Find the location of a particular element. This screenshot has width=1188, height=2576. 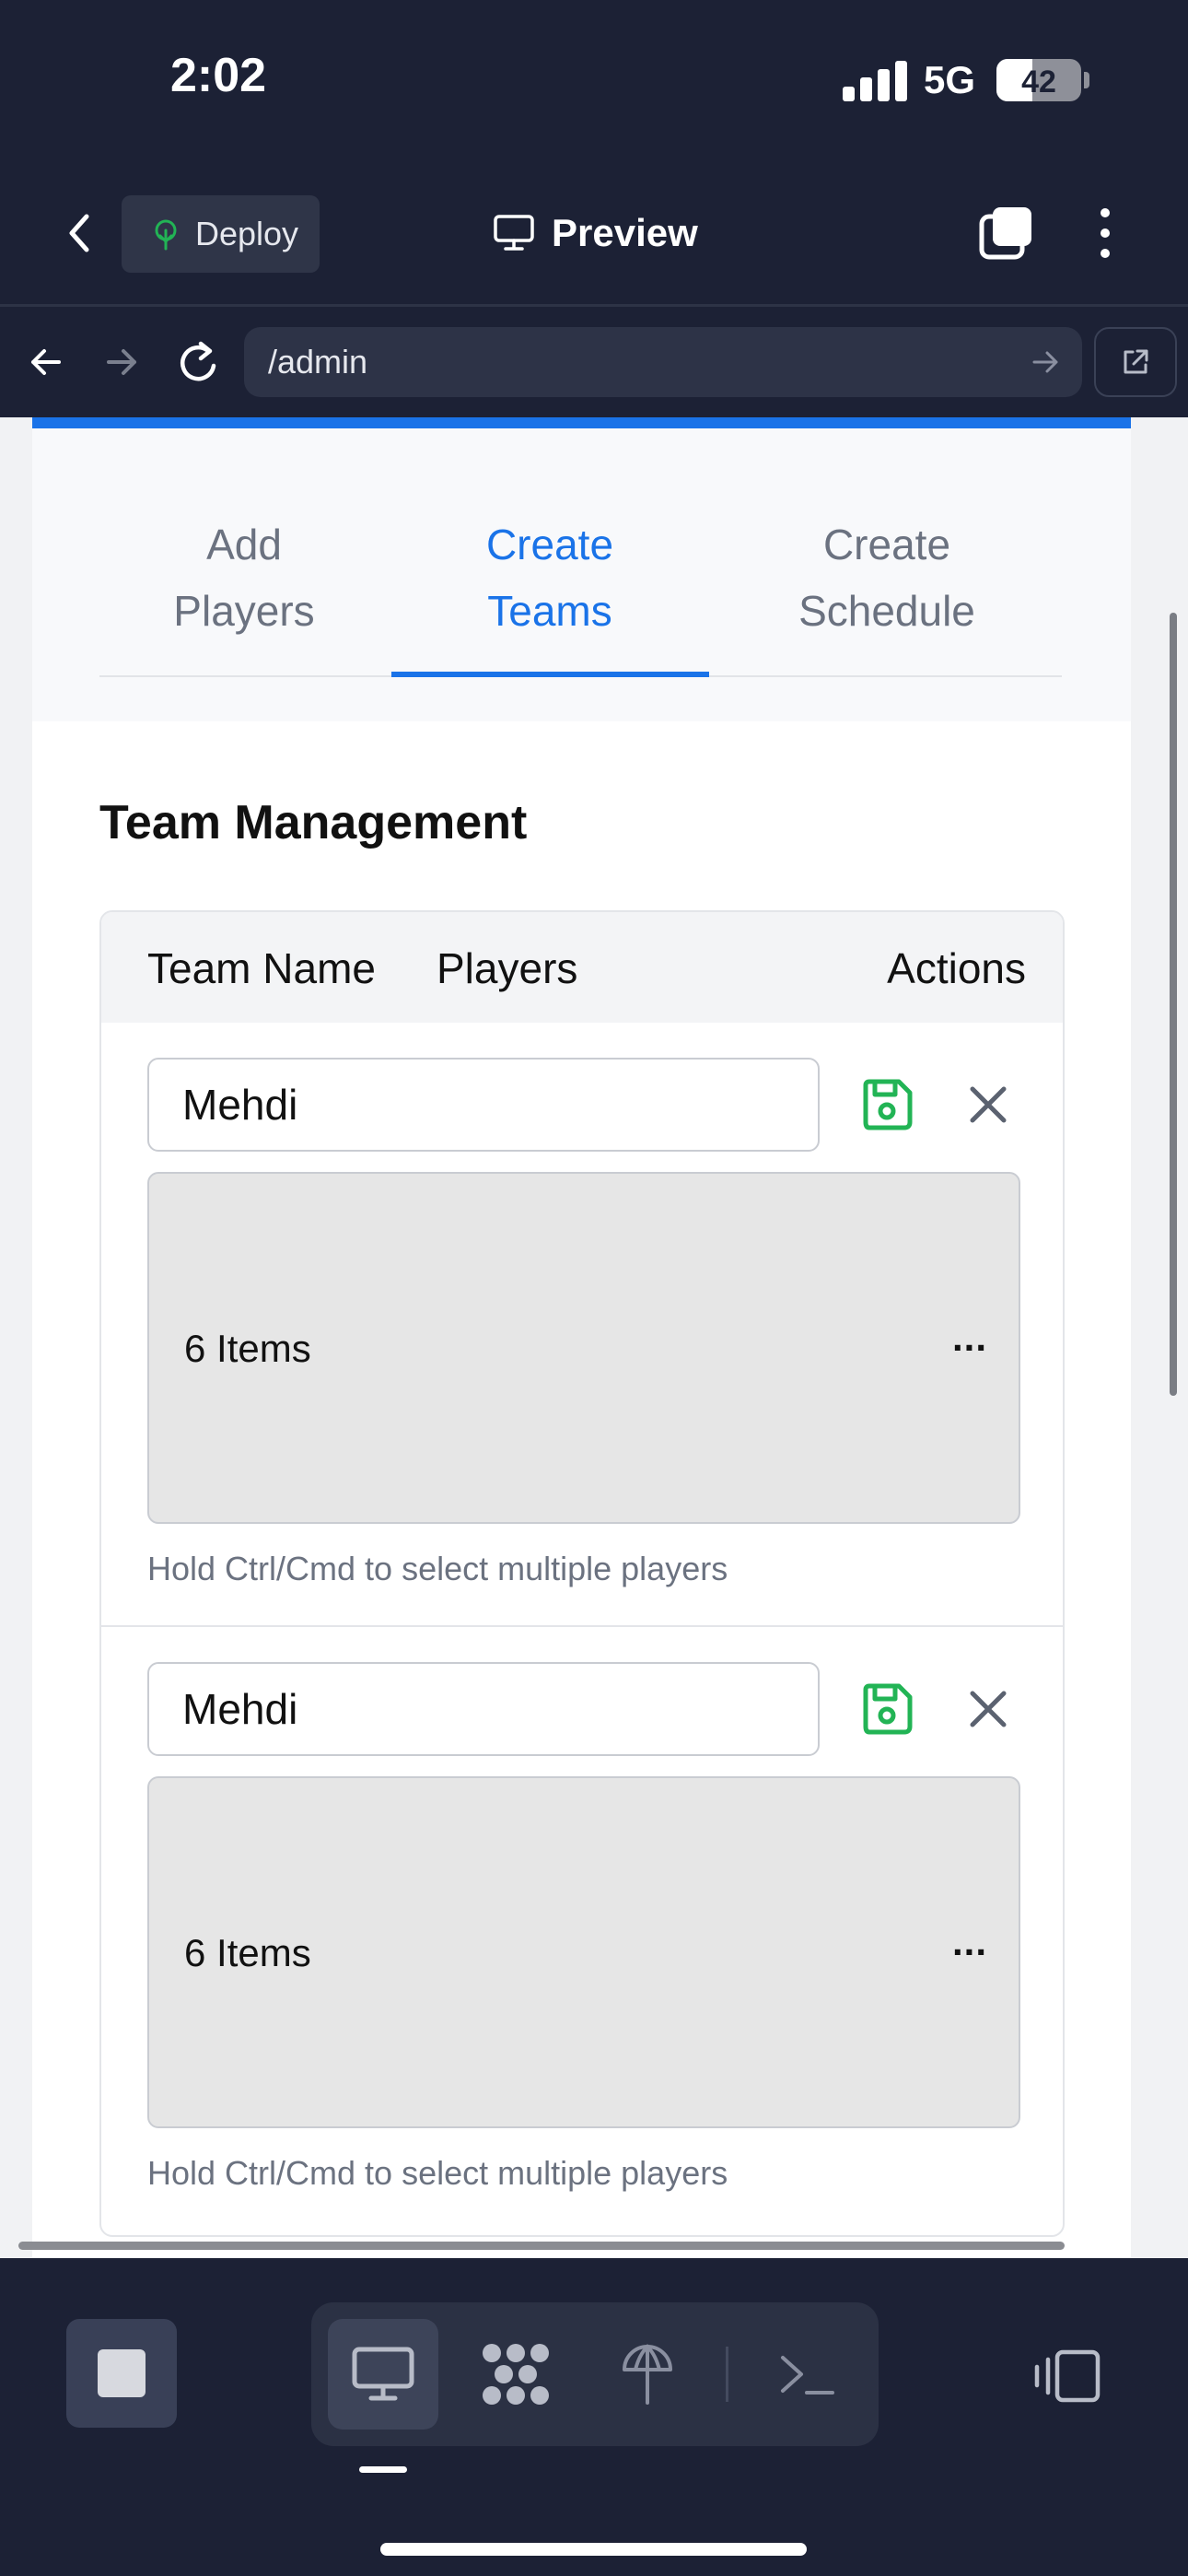

network-icon is located at coordinates (647, 2374).